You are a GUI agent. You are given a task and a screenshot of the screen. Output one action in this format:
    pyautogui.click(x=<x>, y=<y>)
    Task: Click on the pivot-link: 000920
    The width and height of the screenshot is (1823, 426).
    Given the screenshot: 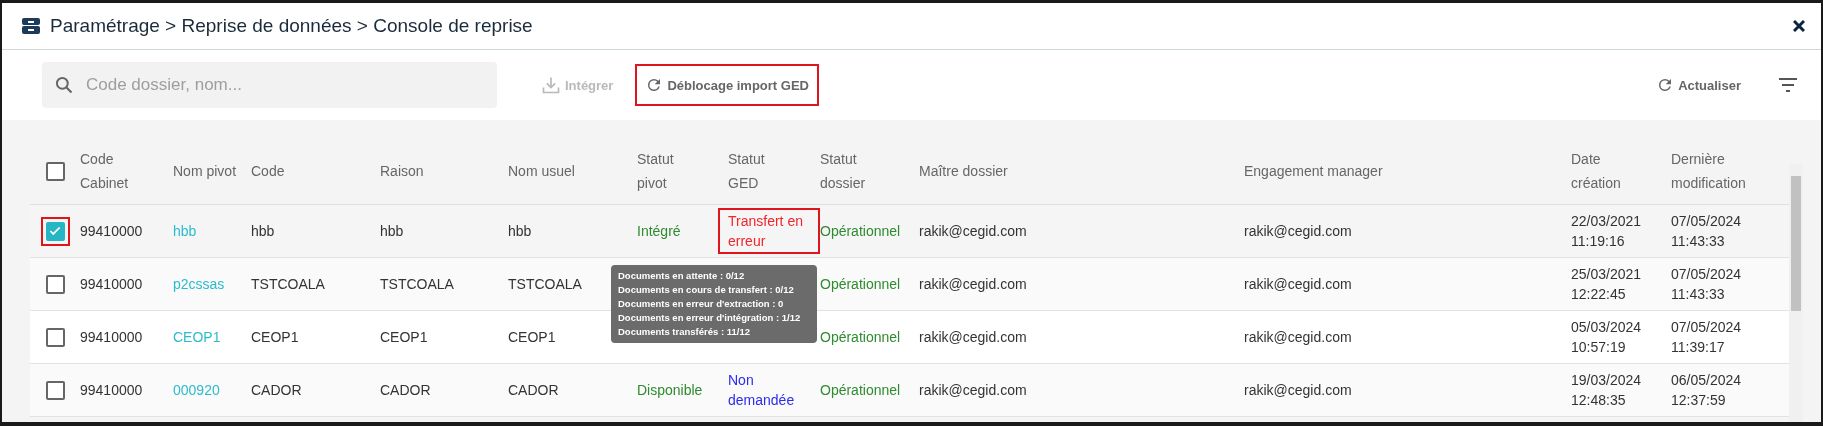 What is the action you would take?
    pyautogui.click(x=196, y=390)
    